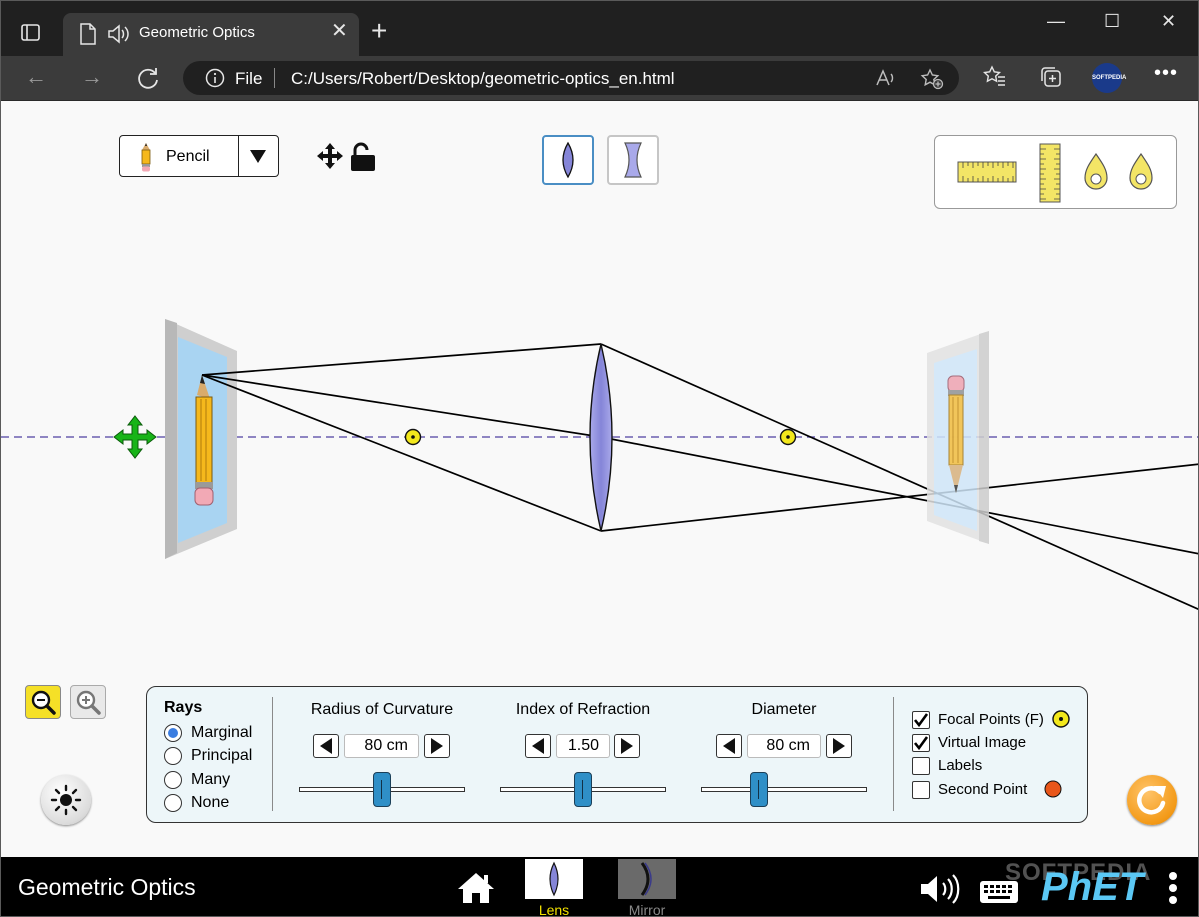  What do you see at coordinates (238, 156) in the screenshot?
I see `combobox-divider` at bounding box center [238, 156].